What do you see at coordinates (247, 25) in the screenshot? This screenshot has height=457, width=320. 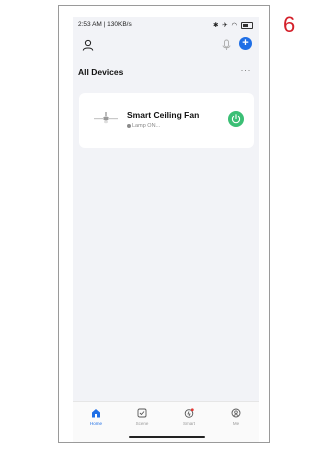 I see `battery-icon` at bounding box center [247, 25].